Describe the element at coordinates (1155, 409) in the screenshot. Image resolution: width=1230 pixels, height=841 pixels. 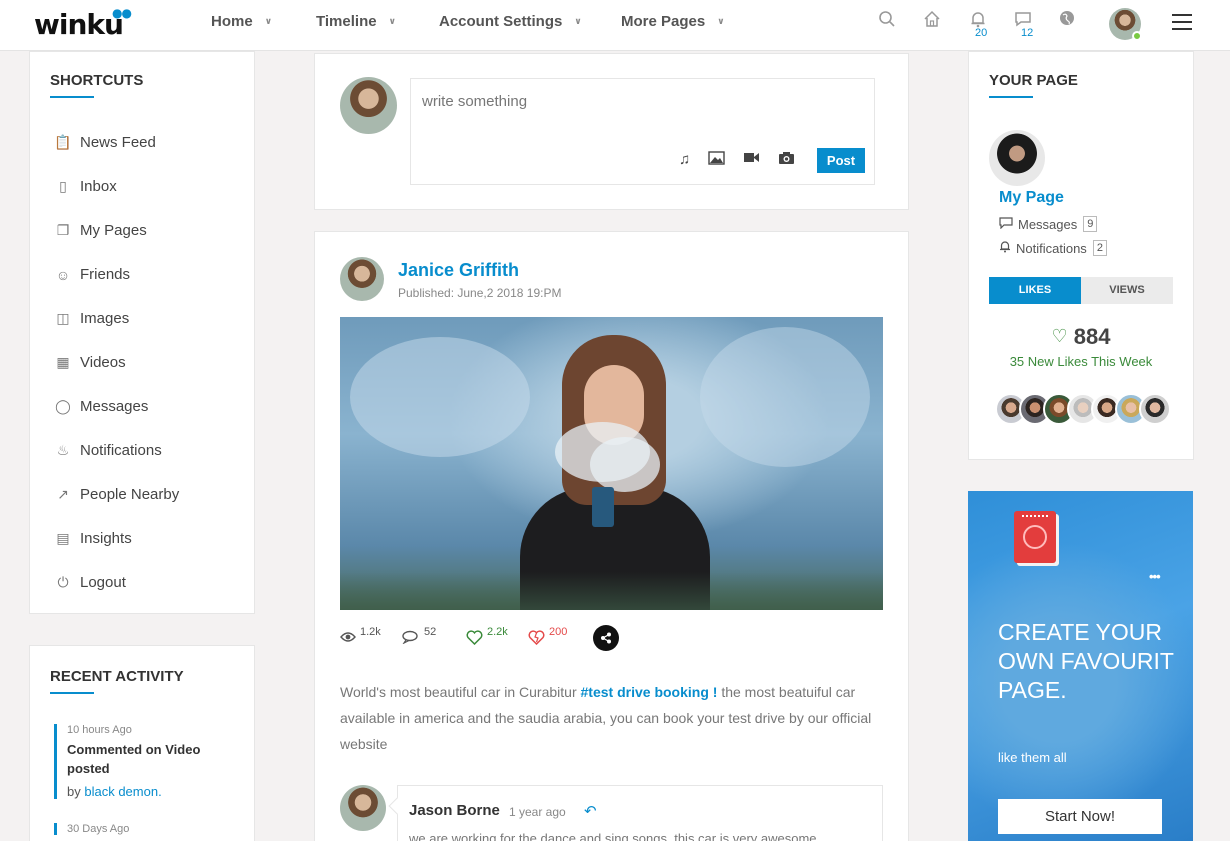
I see `liker-avatar` at that location.